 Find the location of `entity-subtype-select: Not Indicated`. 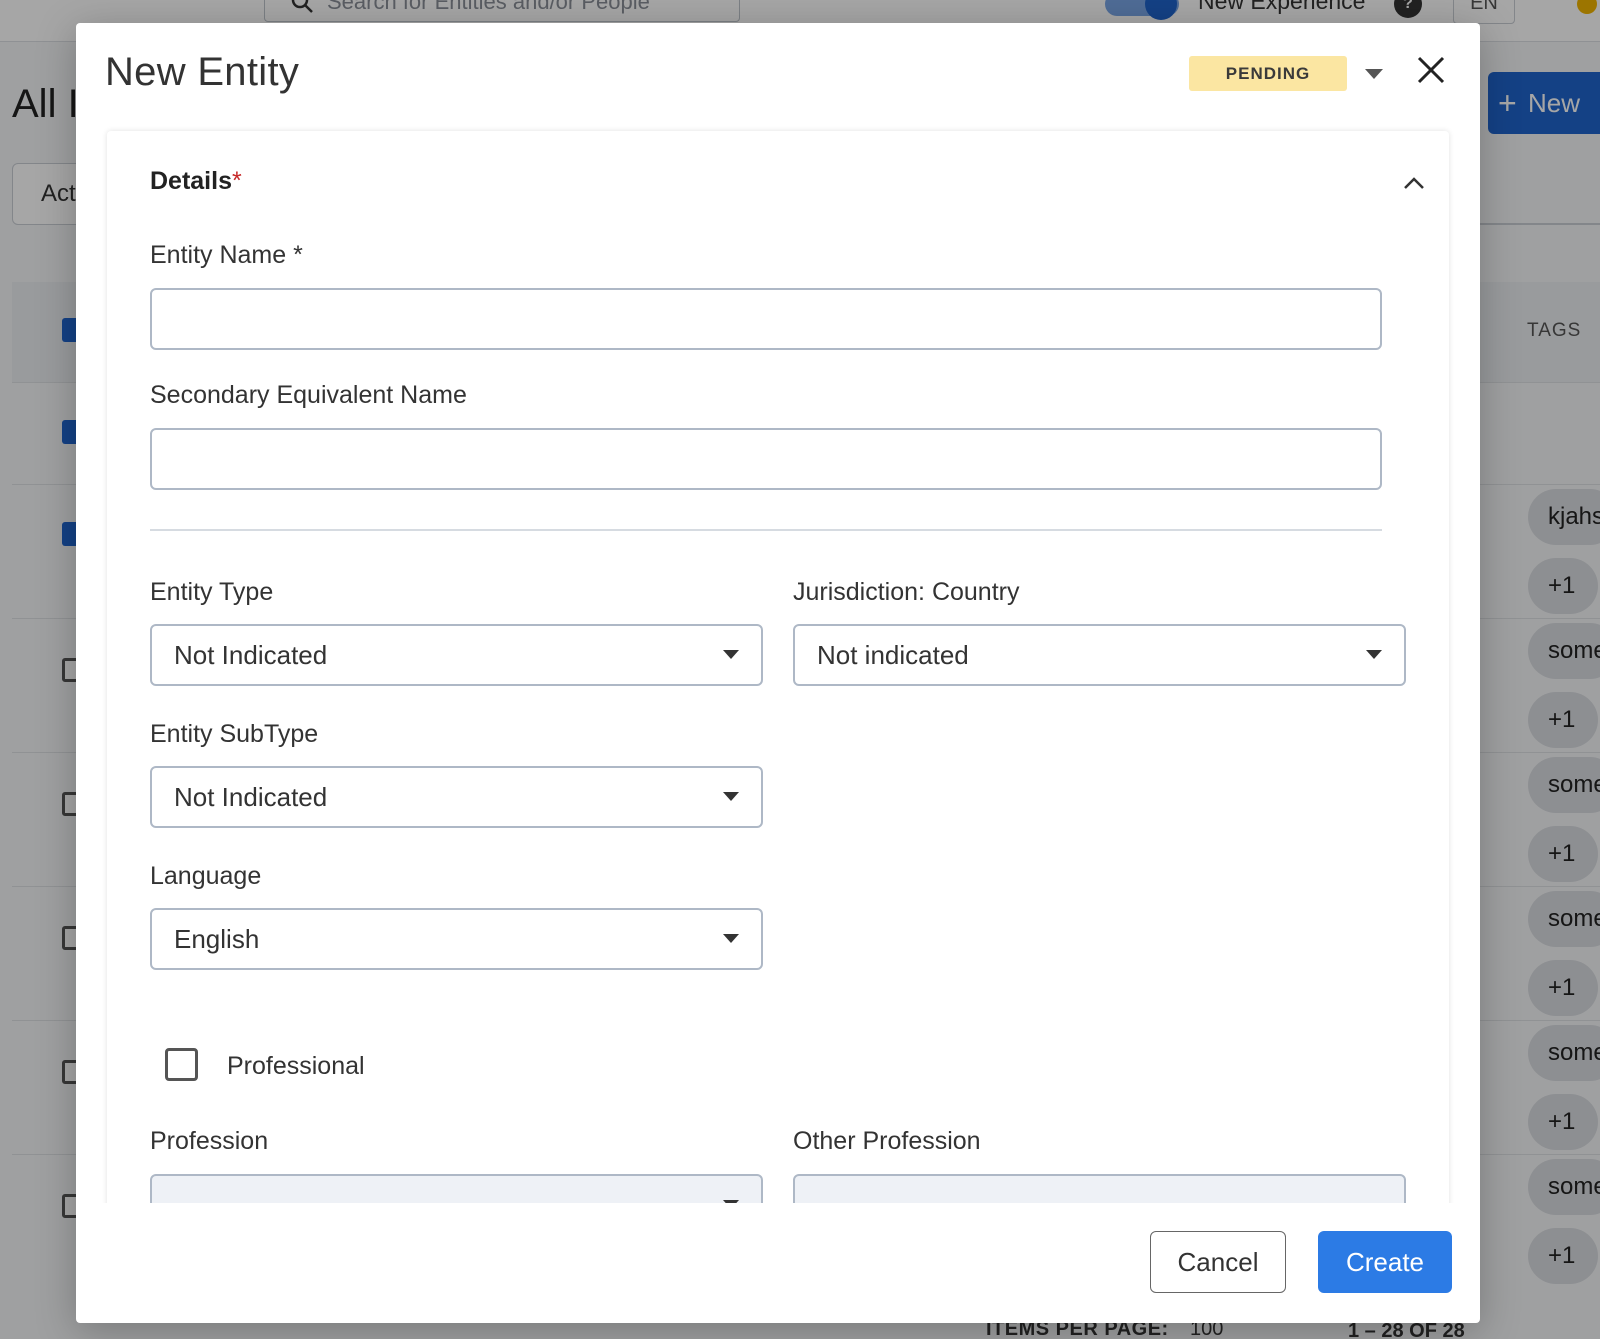

entity-subtype-select: Not Indicated is located at coordinates (456, 797).